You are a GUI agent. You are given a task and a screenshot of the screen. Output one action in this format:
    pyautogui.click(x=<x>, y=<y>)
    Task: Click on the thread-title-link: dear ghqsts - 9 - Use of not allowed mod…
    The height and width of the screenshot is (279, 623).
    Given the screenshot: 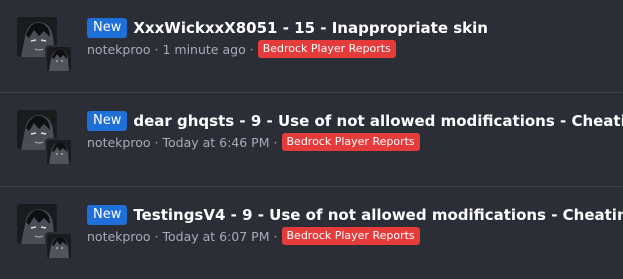 What is the action you would take?
    pyautogui.click(x=378, y=121)
    